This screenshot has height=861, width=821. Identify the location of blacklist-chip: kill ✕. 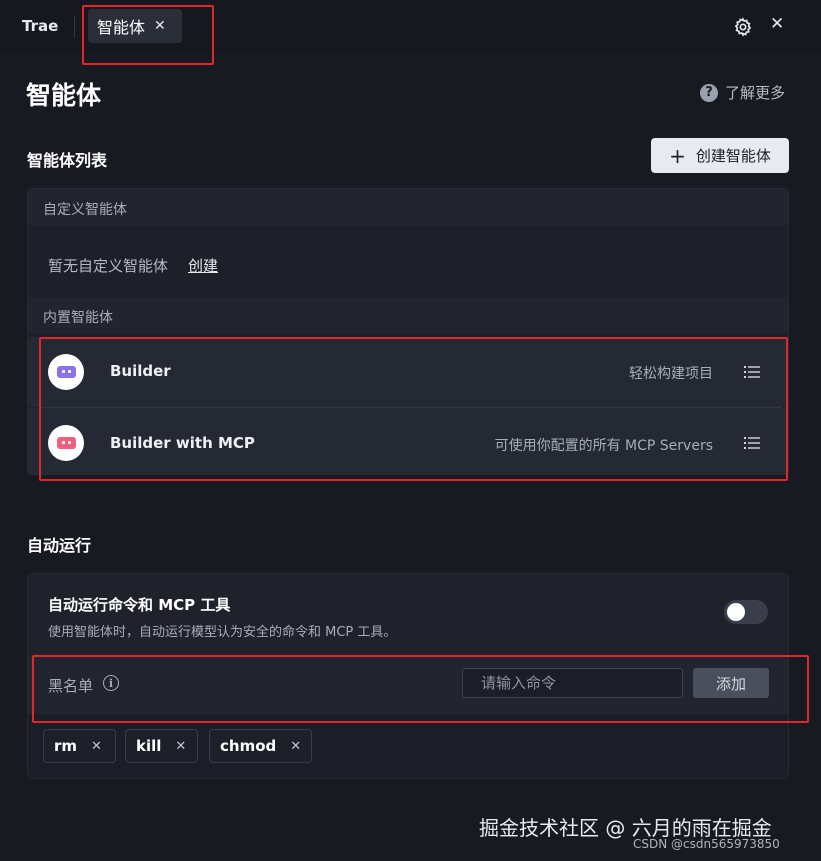
(161, 746).